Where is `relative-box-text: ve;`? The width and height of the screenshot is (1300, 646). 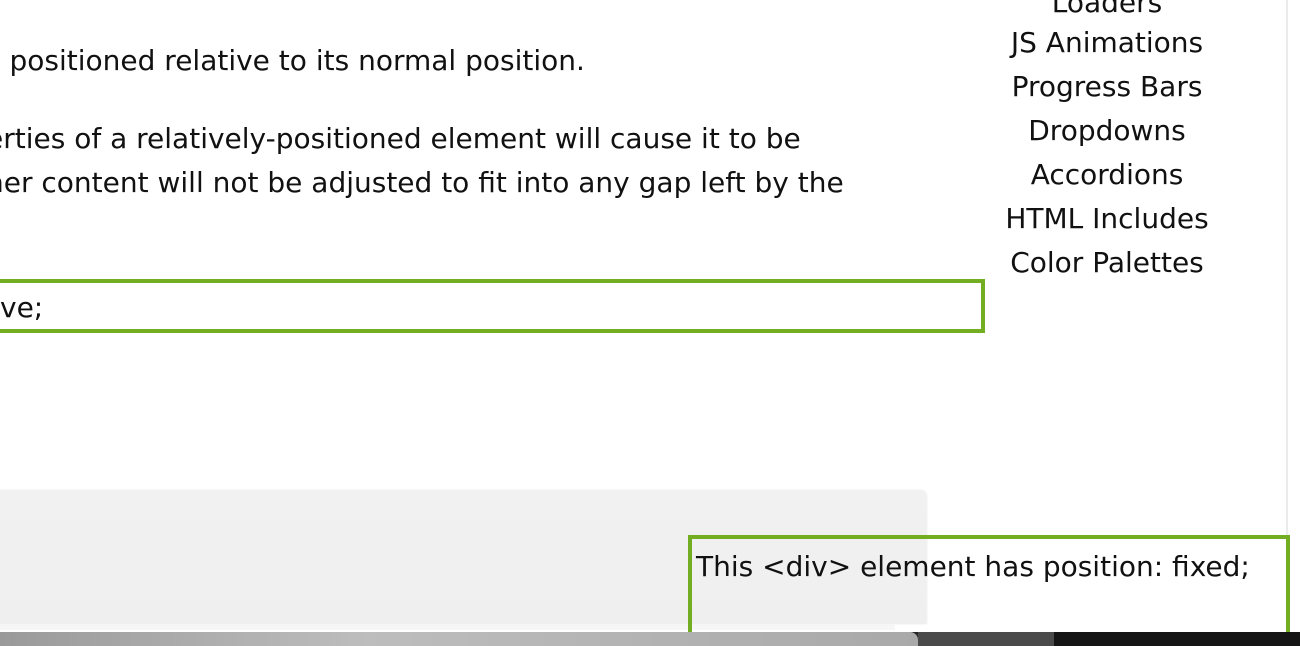
relative-box-text: ve; is located at coordinates (22, 307).